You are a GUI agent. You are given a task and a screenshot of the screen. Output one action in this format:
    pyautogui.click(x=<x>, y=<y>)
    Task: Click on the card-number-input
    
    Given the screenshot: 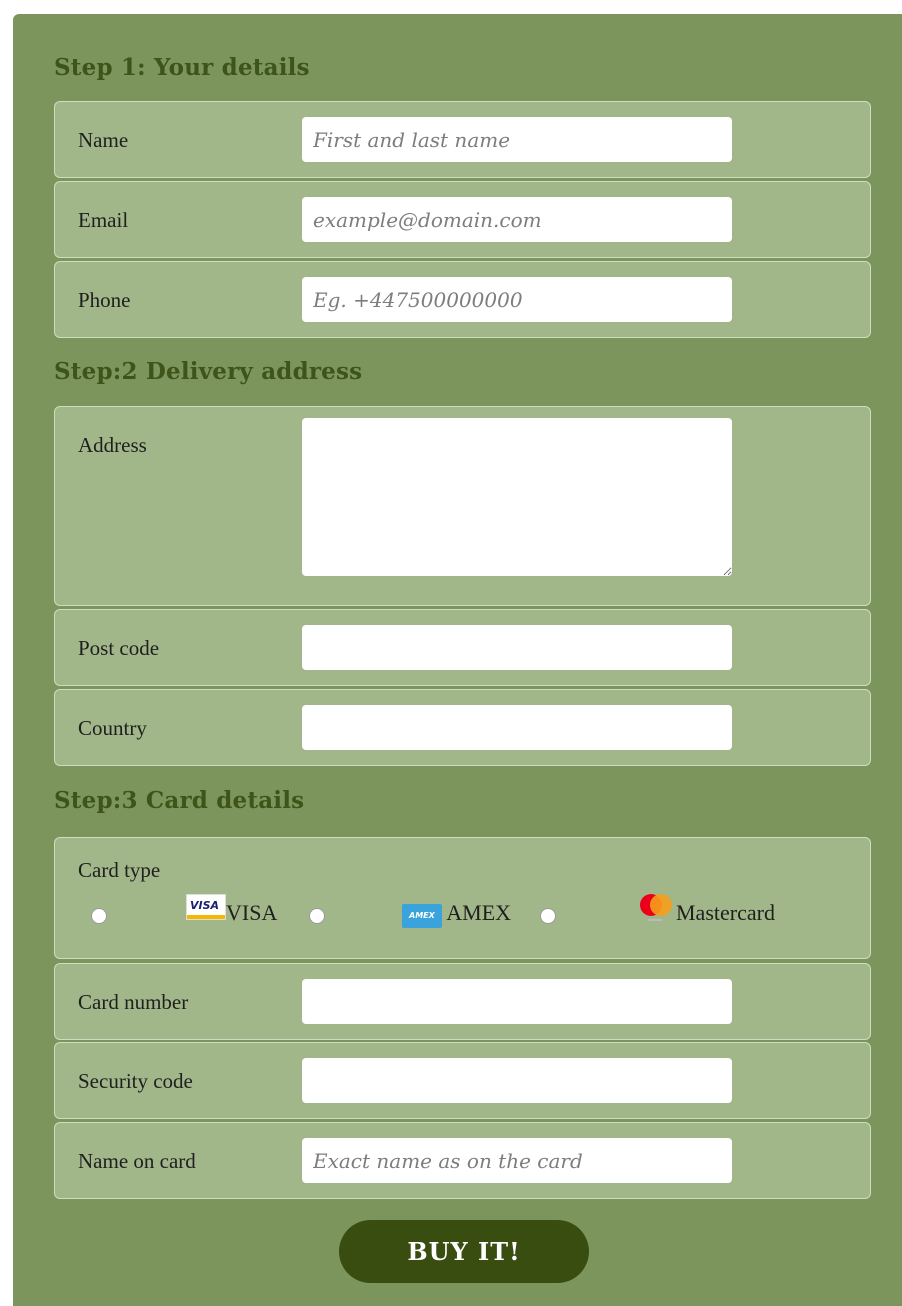 What is the action you would take?
    pyautogui.click(x=517, y=1001)
    